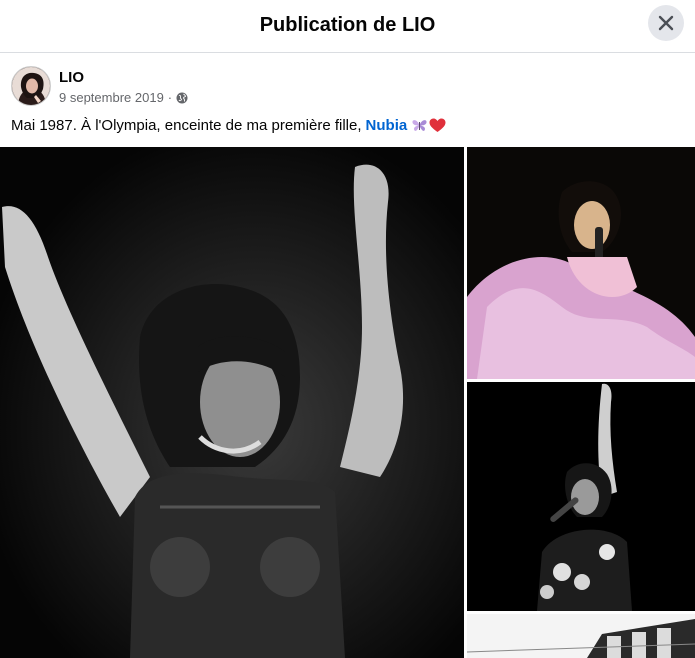  Describe the element at coordinates (581, 263) in the screenshot. I see `photo-pink` at that location.